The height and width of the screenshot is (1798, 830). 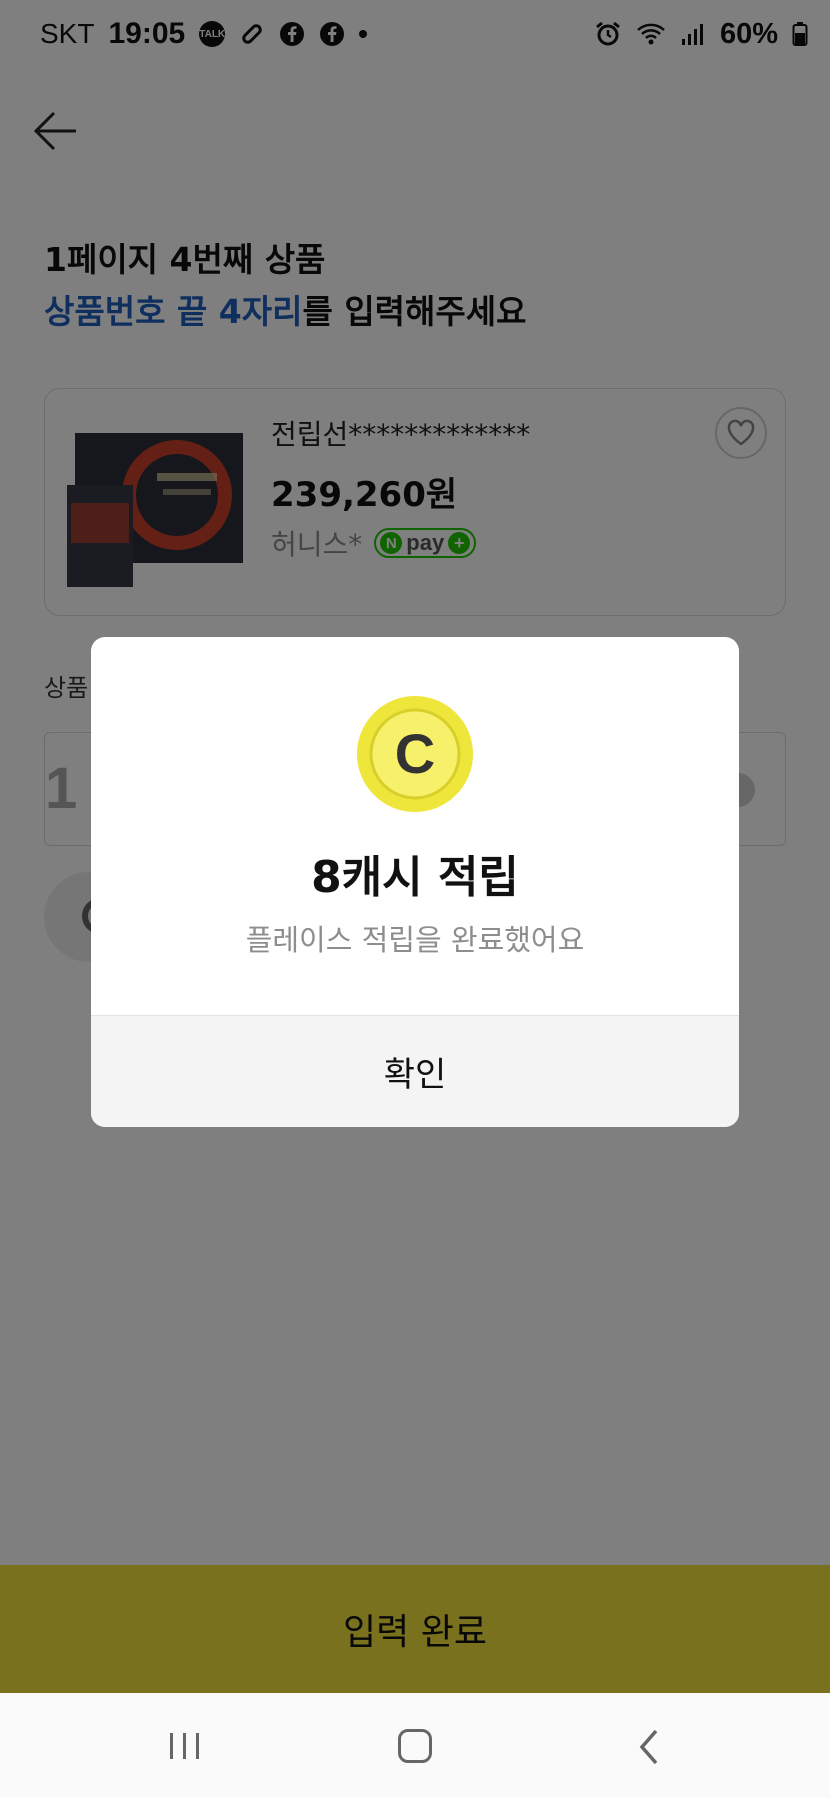 I want to click on dialog-title: 8캐시 적립, so click(x=415, y=877).